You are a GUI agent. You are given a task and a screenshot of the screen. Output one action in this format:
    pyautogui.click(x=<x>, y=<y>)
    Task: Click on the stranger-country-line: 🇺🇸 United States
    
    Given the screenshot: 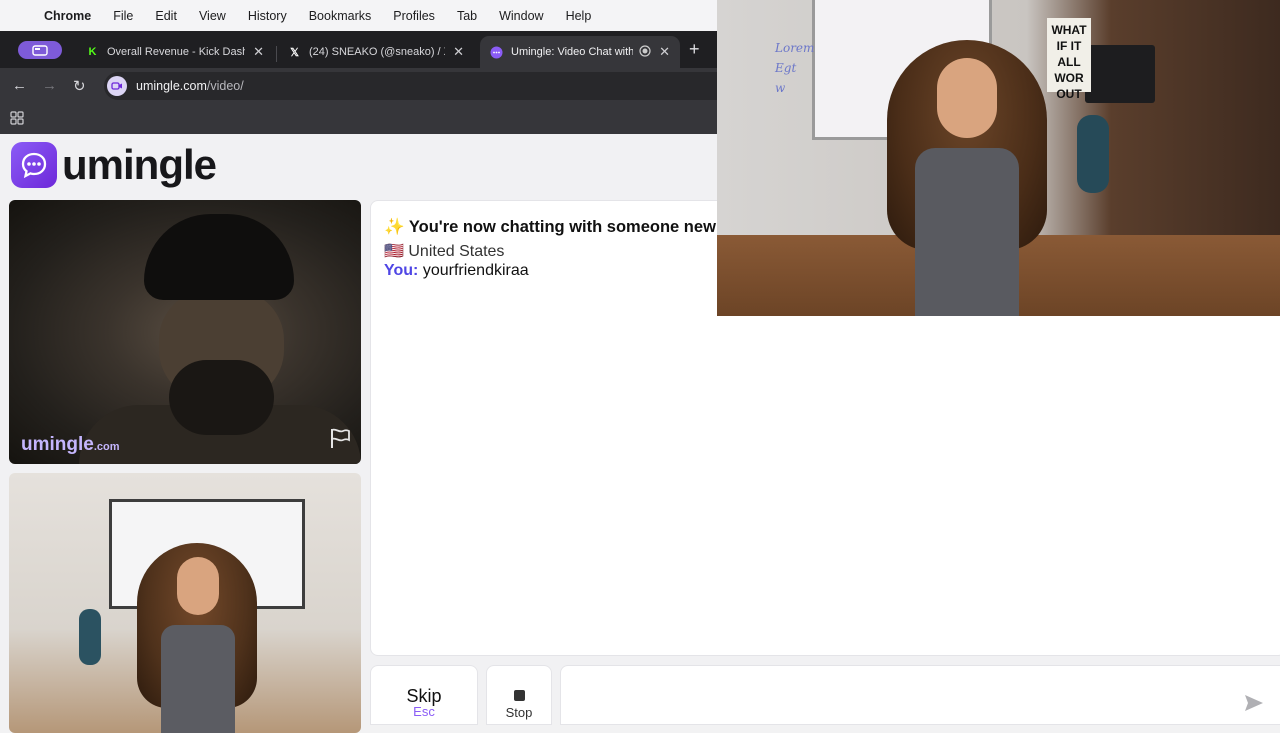 What is the action you would take?
    pyautogui.click(x=444, y=251)
    